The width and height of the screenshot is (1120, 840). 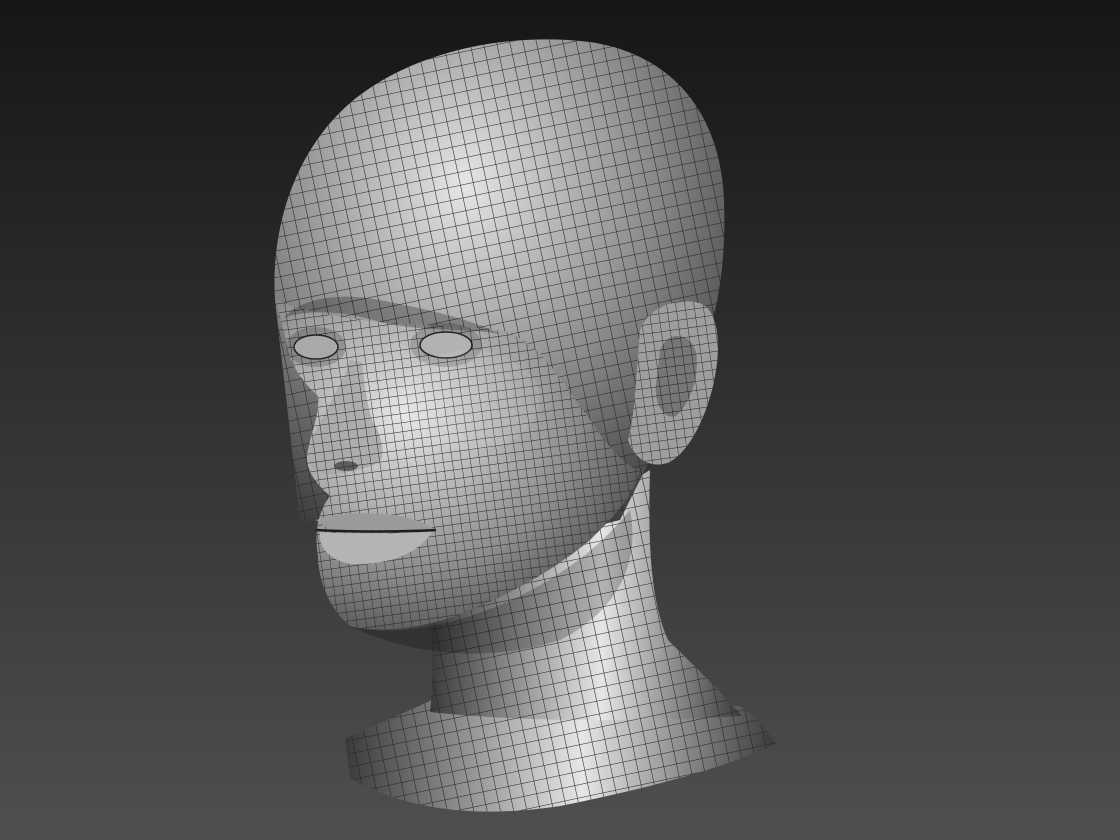 What do you see at coordinates (470, 400) in the screenshot?
I see `cheek-highlight` at bounding box center [470, 400].